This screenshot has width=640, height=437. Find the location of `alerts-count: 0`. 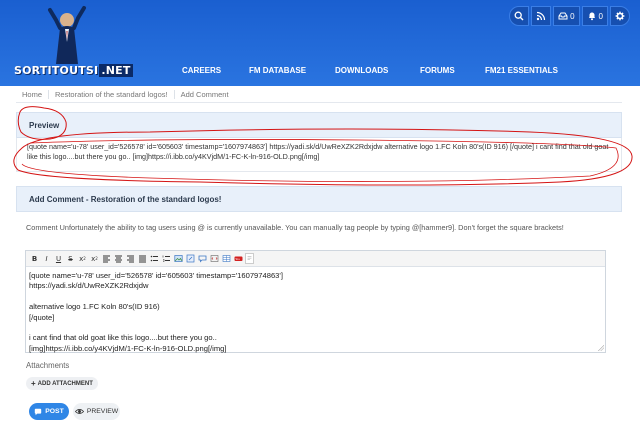

alerts-count: 0 is located at coordinates (600, 16).